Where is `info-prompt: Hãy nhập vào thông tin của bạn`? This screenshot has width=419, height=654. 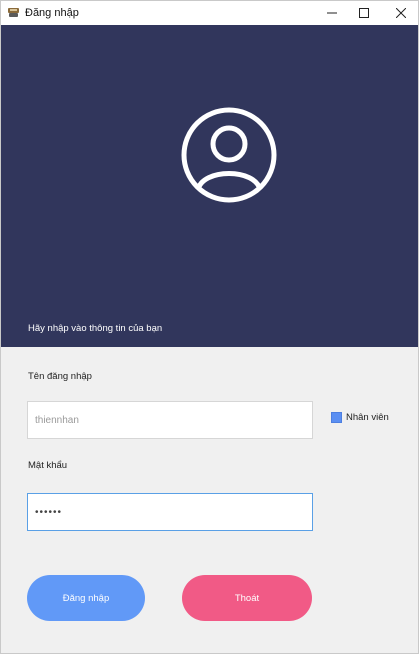
info-prompt: Hãy nhập vào thông tin của bạn is located at coordinates (95, 328).